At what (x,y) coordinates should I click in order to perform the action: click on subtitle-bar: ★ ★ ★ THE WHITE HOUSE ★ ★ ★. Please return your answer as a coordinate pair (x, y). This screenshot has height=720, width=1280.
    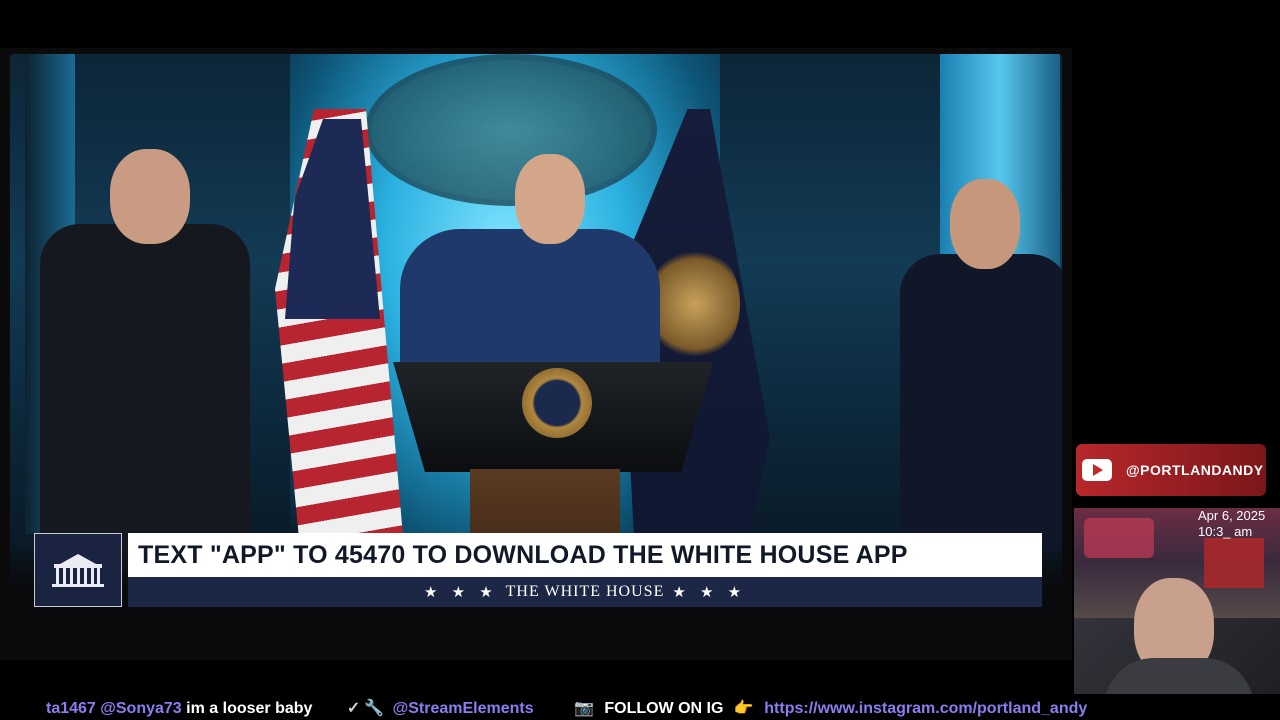
    Looking at the image, I should click on (585, 592).